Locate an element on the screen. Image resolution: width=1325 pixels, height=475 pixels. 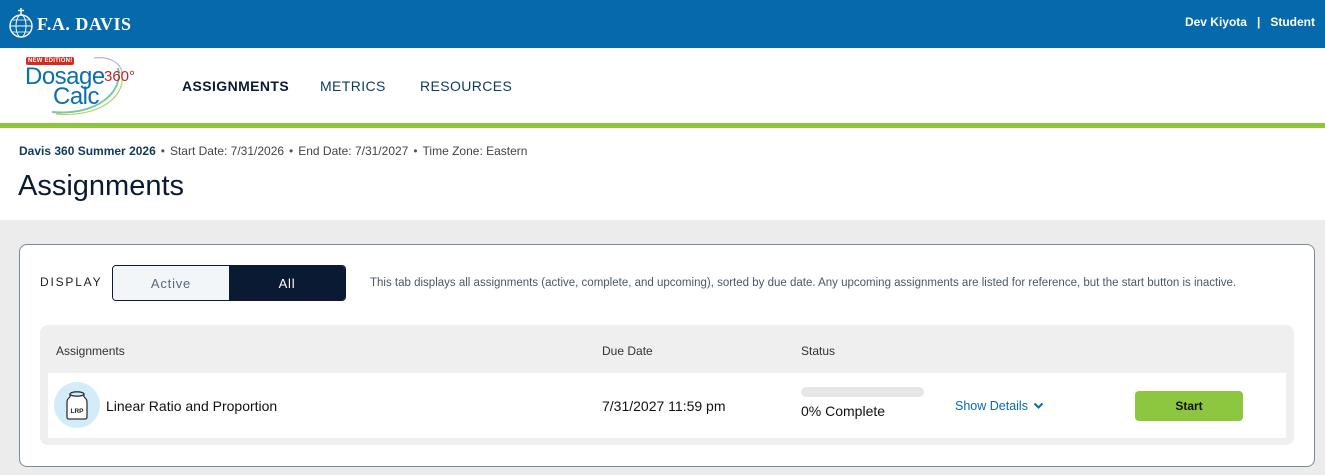
user-name: Dev Kiyota is located at coordinates (1216, 22).